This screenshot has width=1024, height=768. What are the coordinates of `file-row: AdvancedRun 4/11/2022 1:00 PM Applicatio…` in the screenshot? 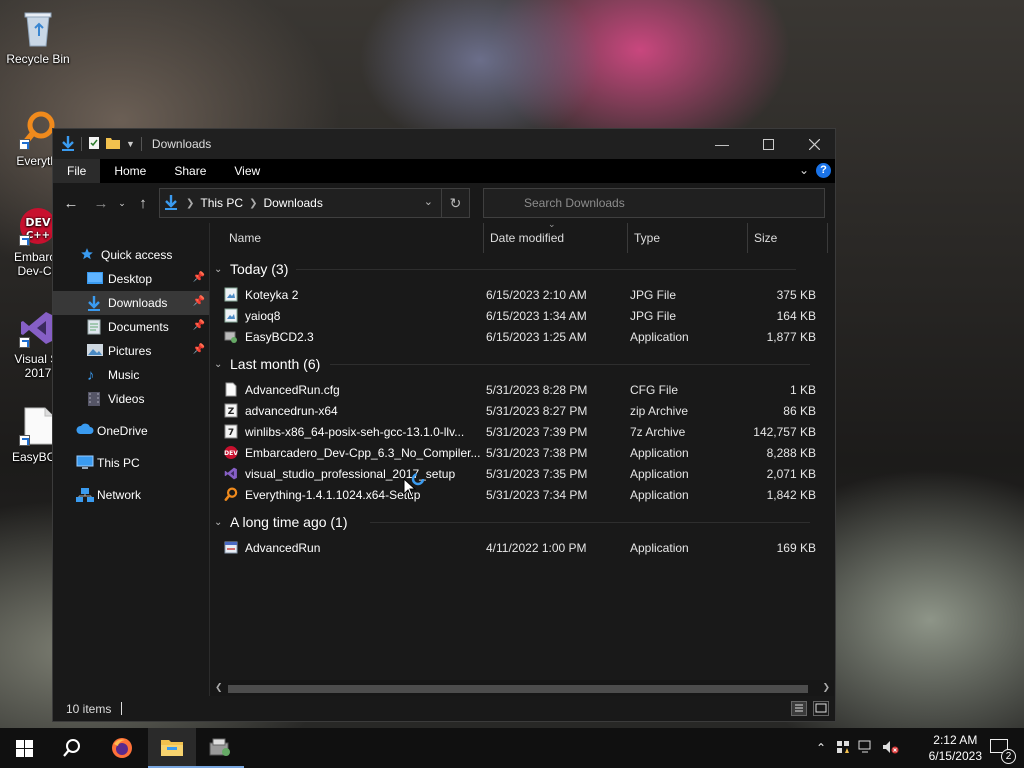 It's located at (523, 547).